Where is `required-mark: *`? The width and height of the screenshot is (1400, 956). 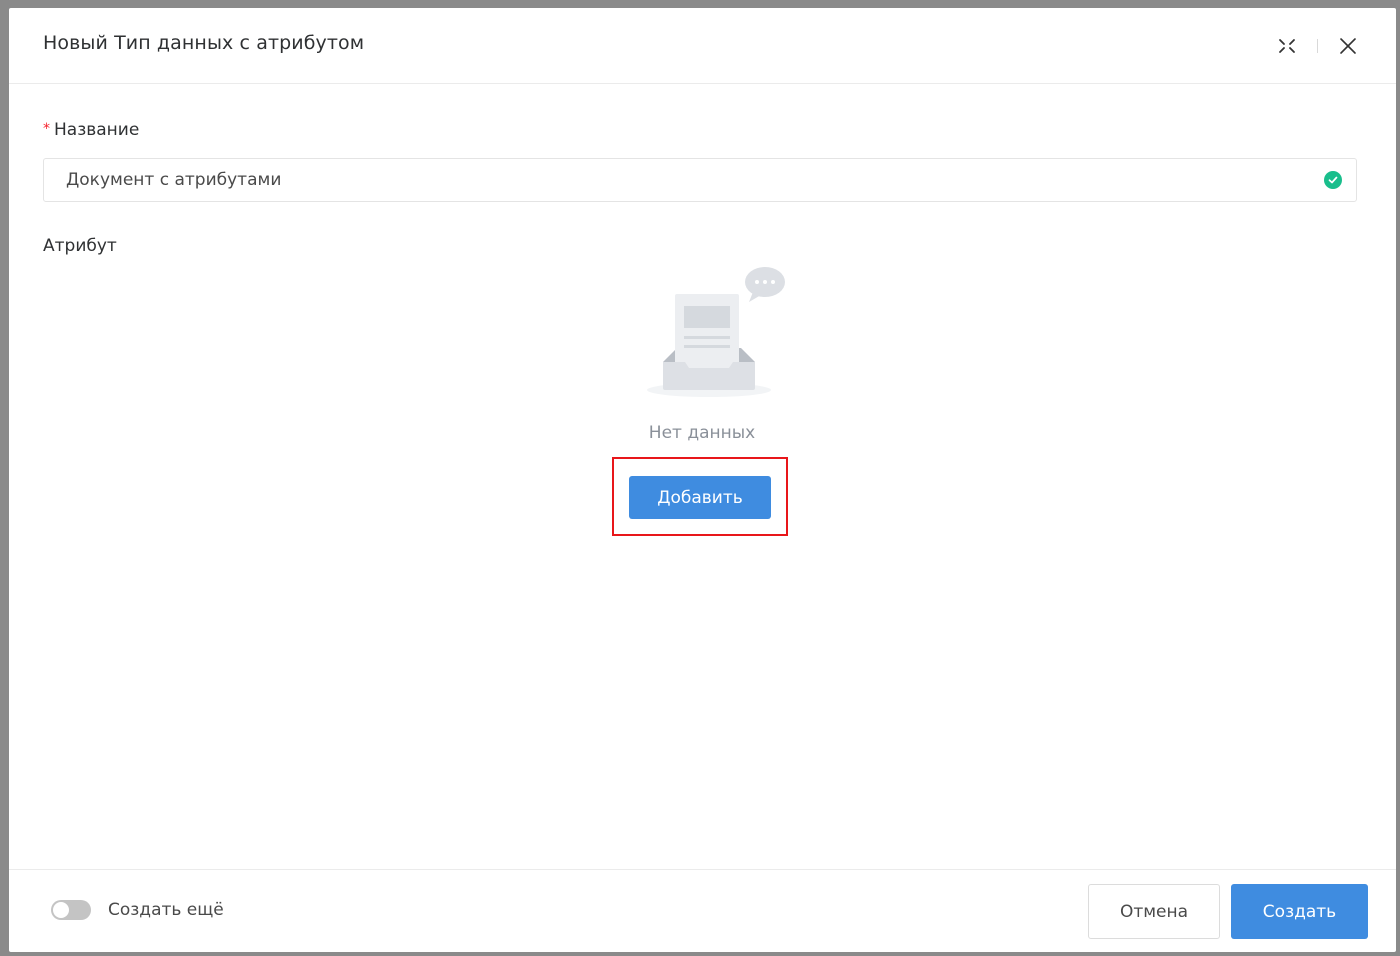 required-mark: * is located at coordinates (46, 129).